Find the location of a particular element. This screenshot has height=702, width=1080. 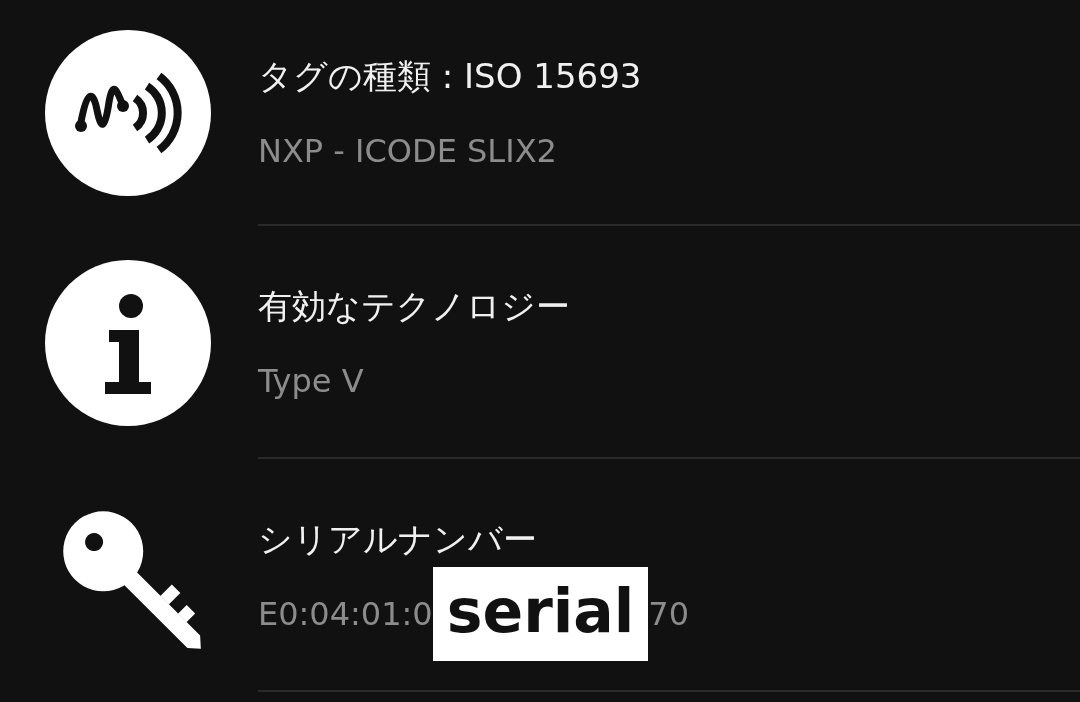

row-value: Type V is located at coordinates (311, 380).